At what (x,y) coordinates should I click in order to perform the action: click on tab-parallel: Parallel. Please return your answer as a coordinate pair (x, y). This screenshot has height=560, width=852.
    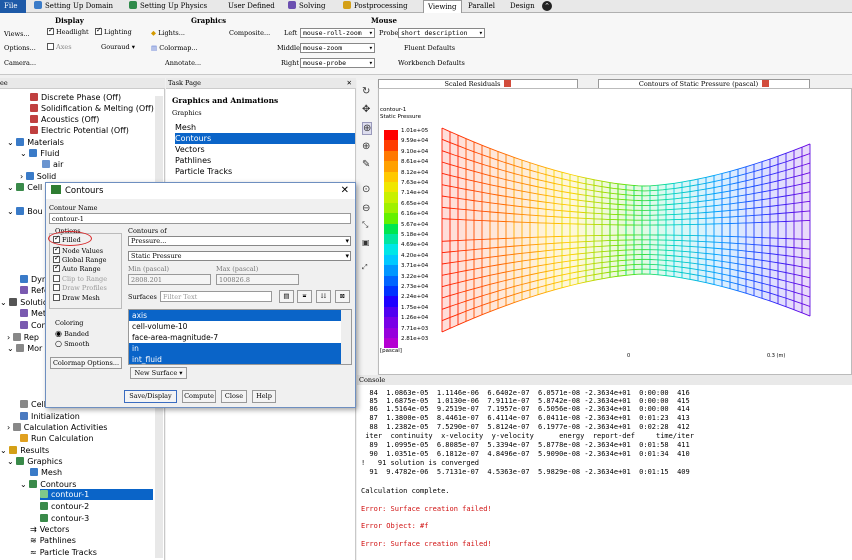
    Looking at the image, I should click on (481, 6).